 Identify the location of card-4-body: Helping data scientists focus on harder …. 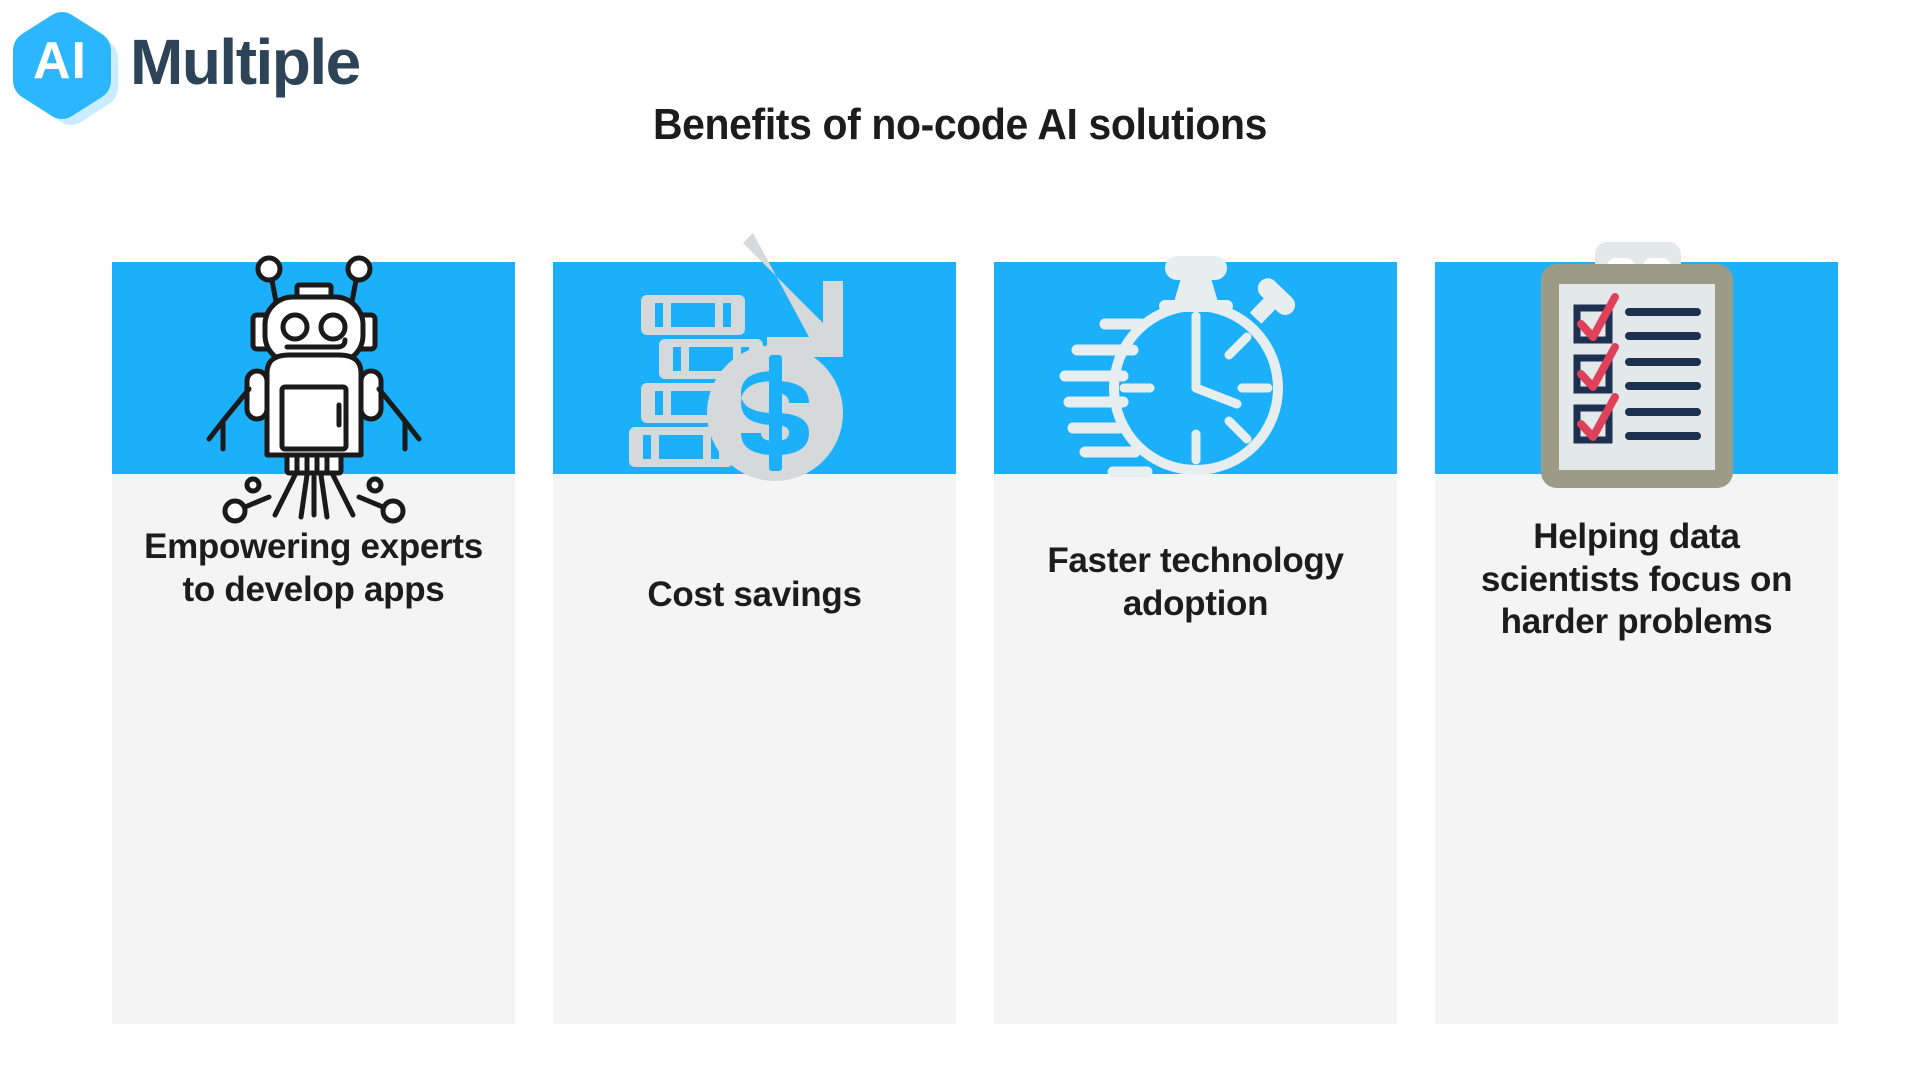
(1636, 749).